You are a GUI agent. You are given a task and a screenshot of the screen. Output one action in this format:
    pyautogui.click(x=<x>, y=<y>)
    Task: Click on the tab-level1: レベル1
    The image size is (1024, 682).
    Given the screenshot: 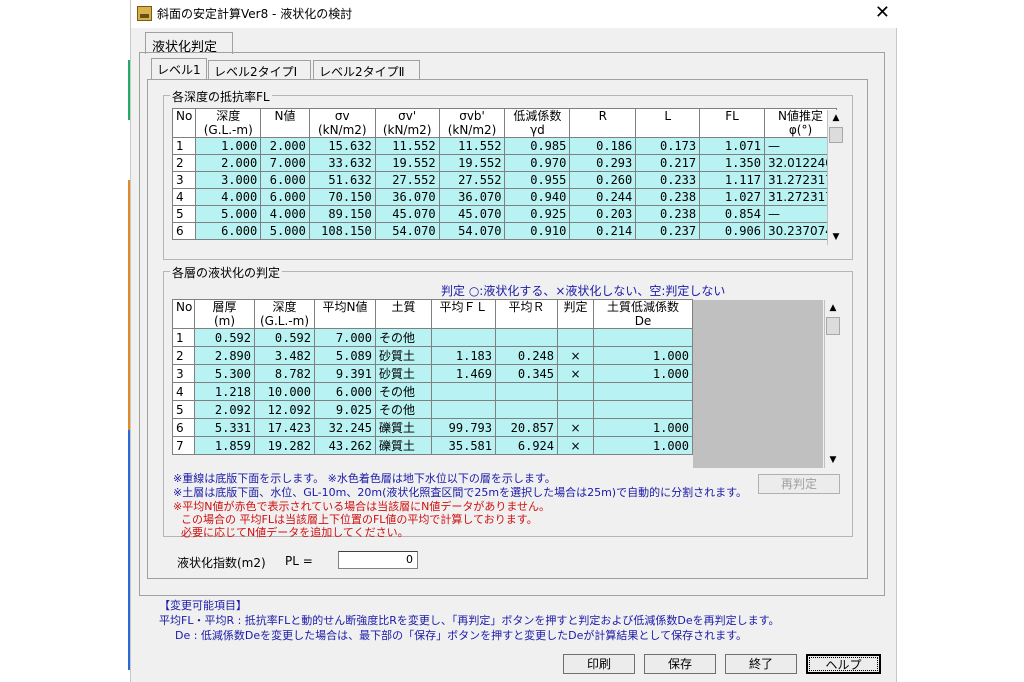 What is the action you would take?
    pyautogui.click(x=179, y=69)
    